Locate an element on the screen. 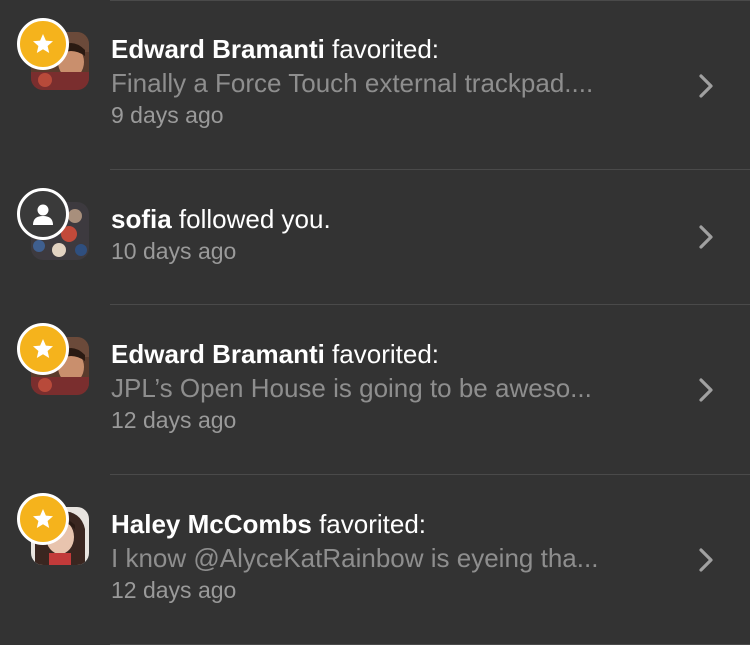 The image size is (750, 645). notification-text: sofia followed you. 10 days ago is located at coordinates (390, 234).